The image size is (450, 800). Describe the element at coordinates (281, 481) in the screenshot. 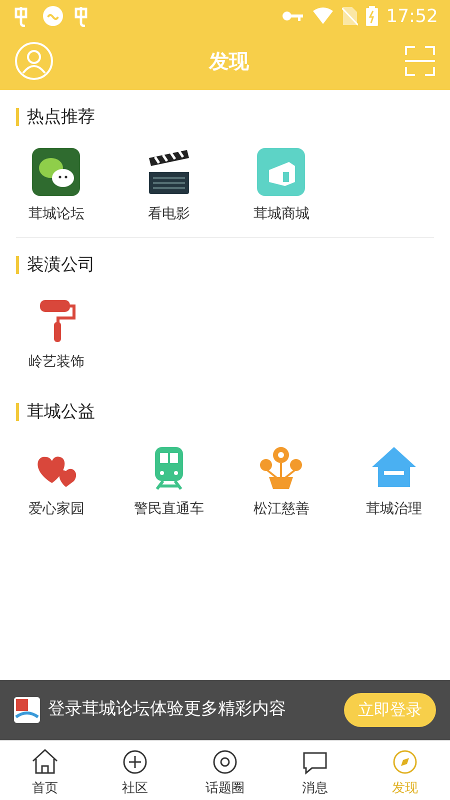

I see `shortcut-item: 松江慈善` at that location.